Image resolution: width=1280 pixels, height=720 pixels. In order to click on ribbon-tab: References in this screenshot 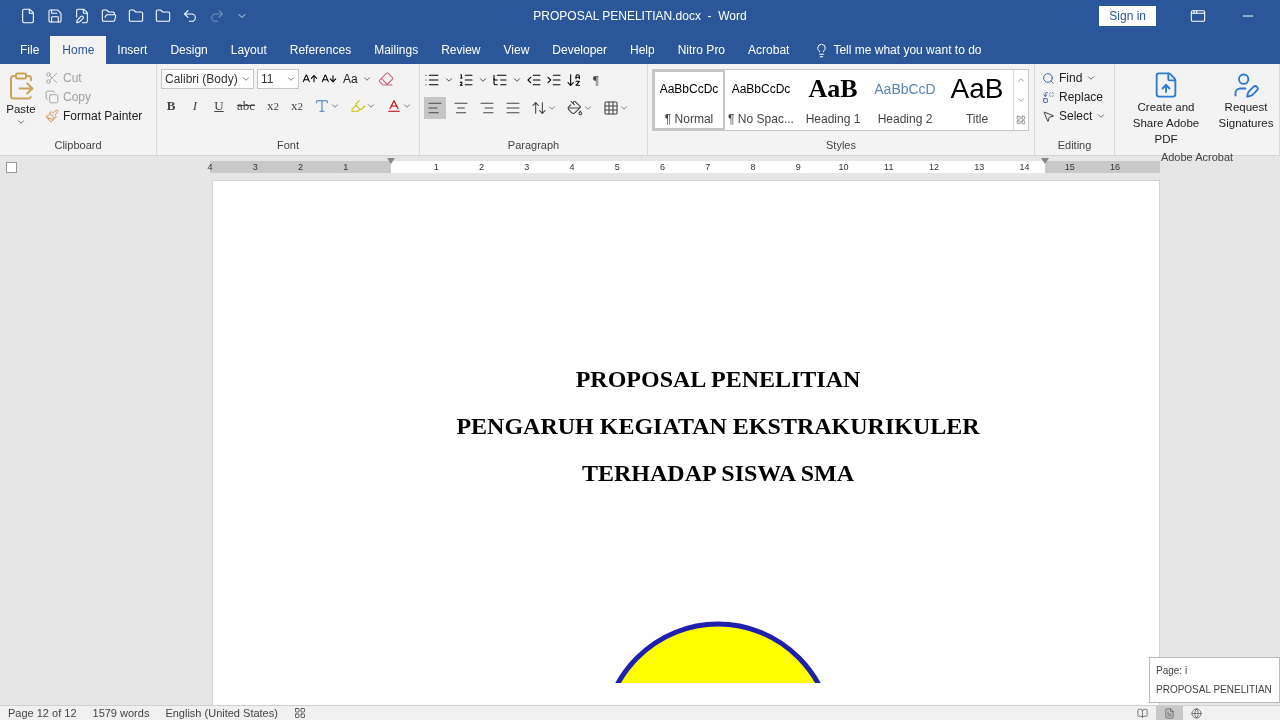, I will do `click(320, 50)`.